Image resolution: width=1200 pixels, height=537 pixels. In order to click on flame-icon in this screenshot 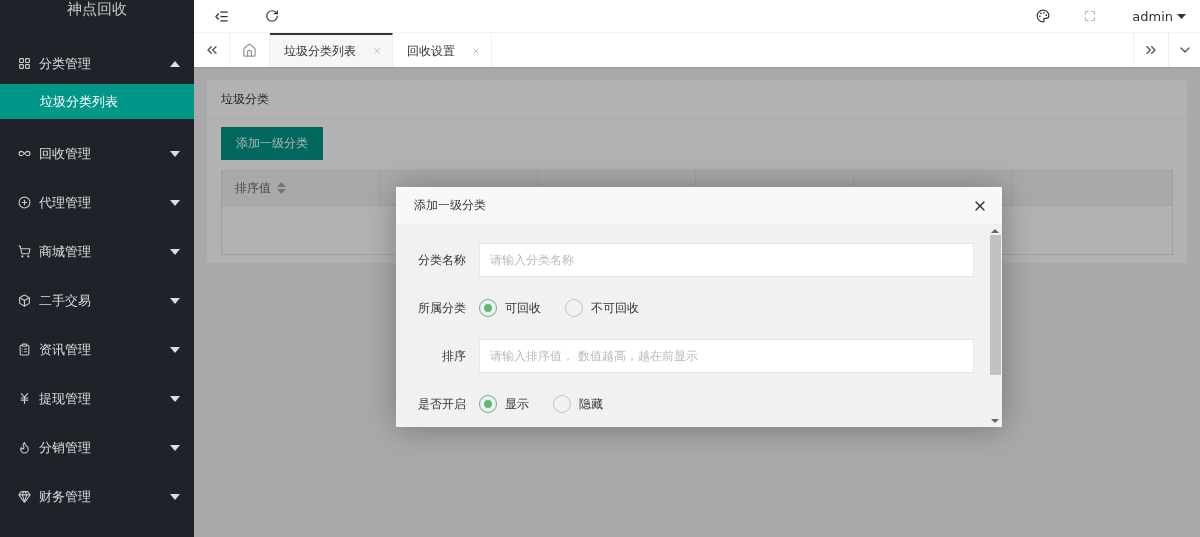, I will do `click(24, 447)`.